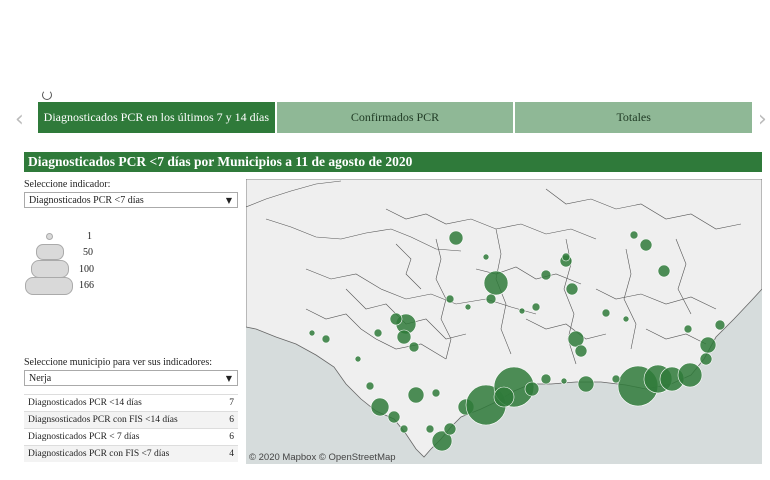 The image size is (770, 480). Describe the element at coordinates (85, 403) in the screenshot. I see `indicator-name: Diagnosticados PCR <14 días` at that location.